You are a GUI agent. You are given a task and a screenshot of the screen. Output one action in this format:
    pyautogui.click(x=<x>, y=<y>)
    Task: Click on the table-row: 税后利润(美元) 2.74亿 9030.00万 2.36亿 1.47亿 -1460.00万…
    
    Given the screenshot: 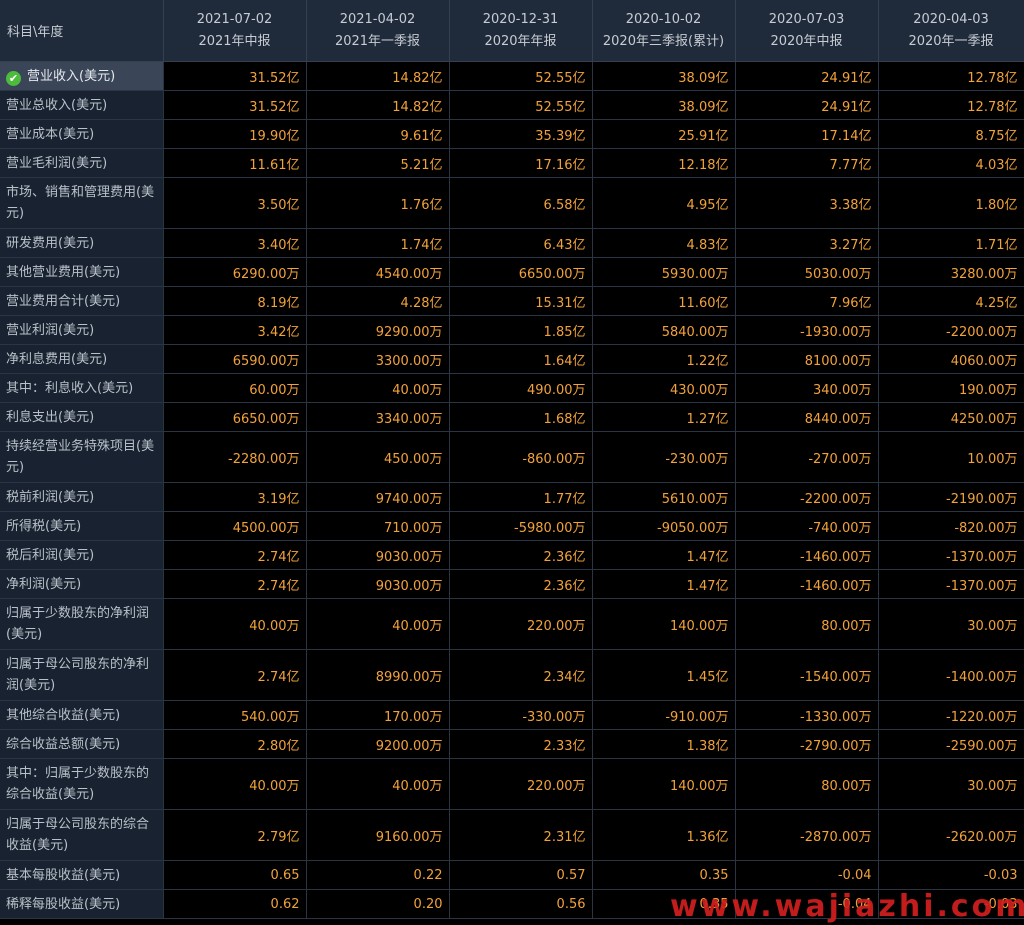 What is the action you would take?
    pyautogui.click(x=512, y=555)
    